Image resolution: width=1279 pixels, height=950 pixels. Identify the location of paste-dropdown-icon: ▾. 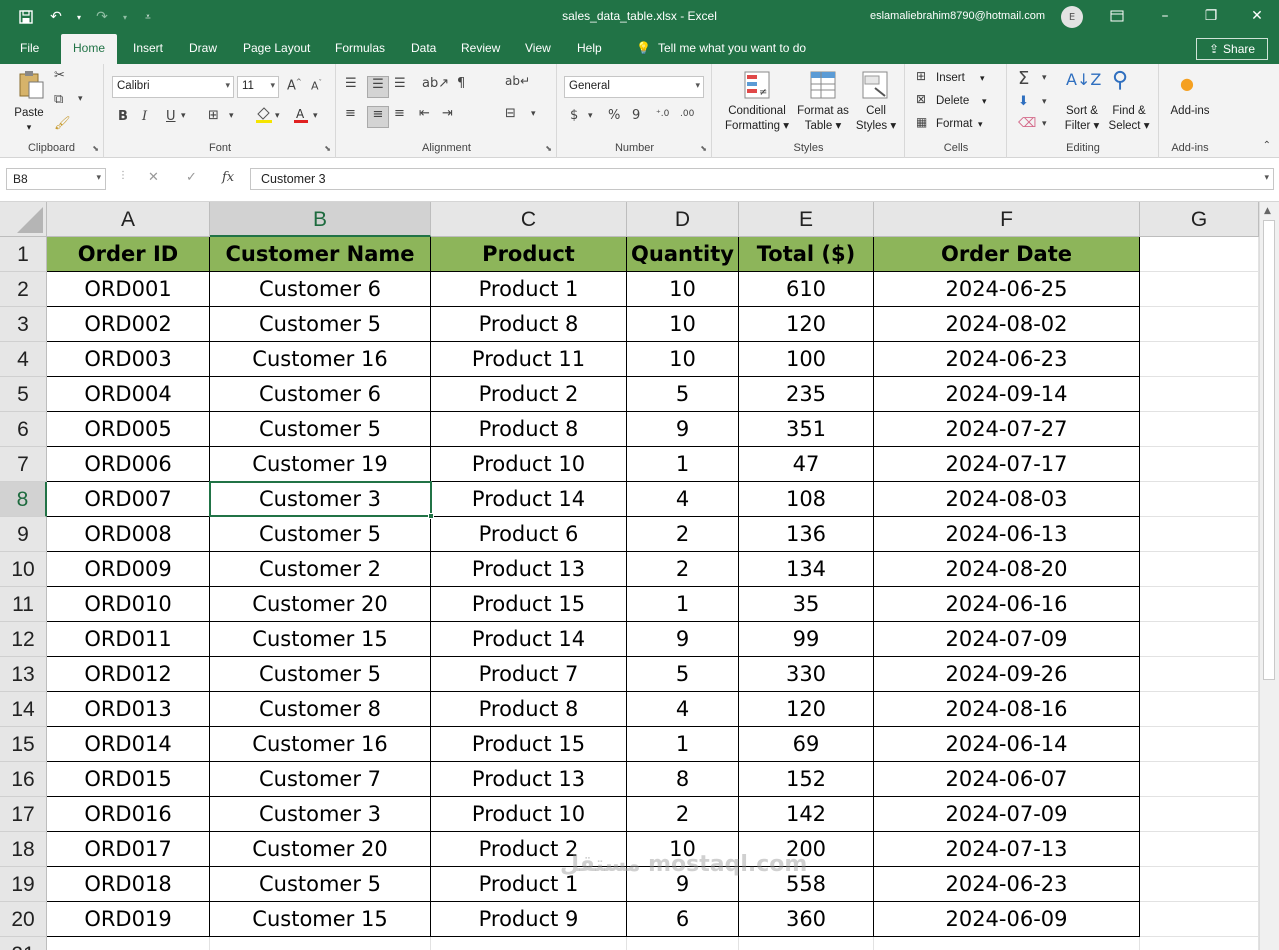
(29, 127).